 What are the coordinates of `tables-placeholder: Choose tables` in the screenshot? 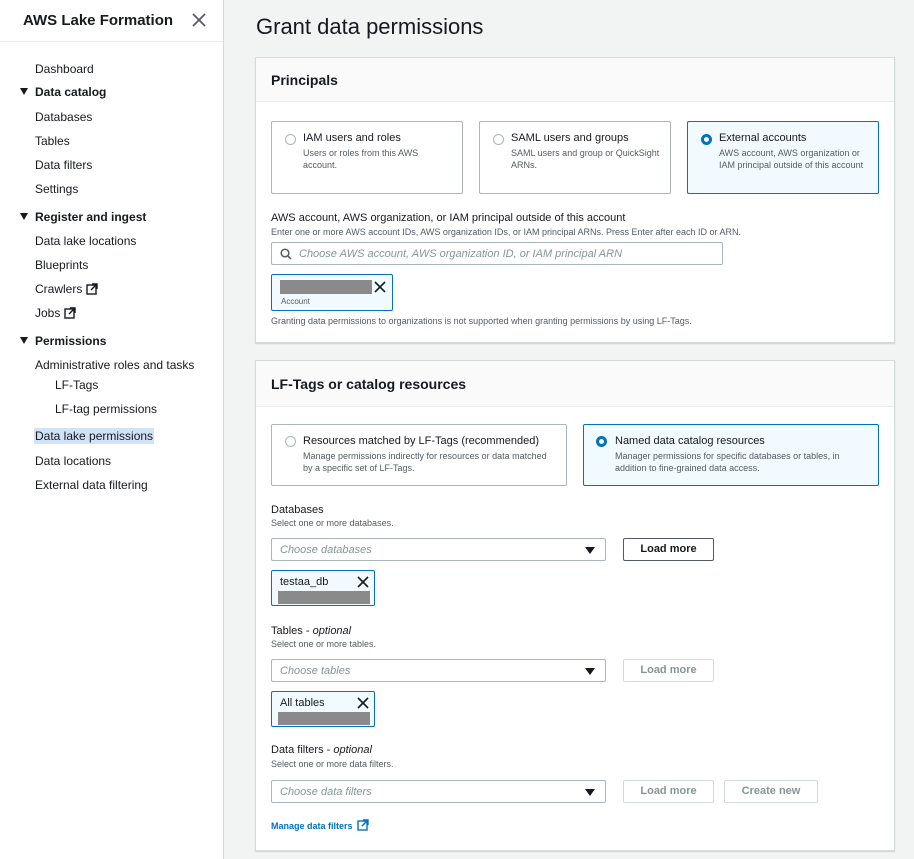 It's located at (315, 671).